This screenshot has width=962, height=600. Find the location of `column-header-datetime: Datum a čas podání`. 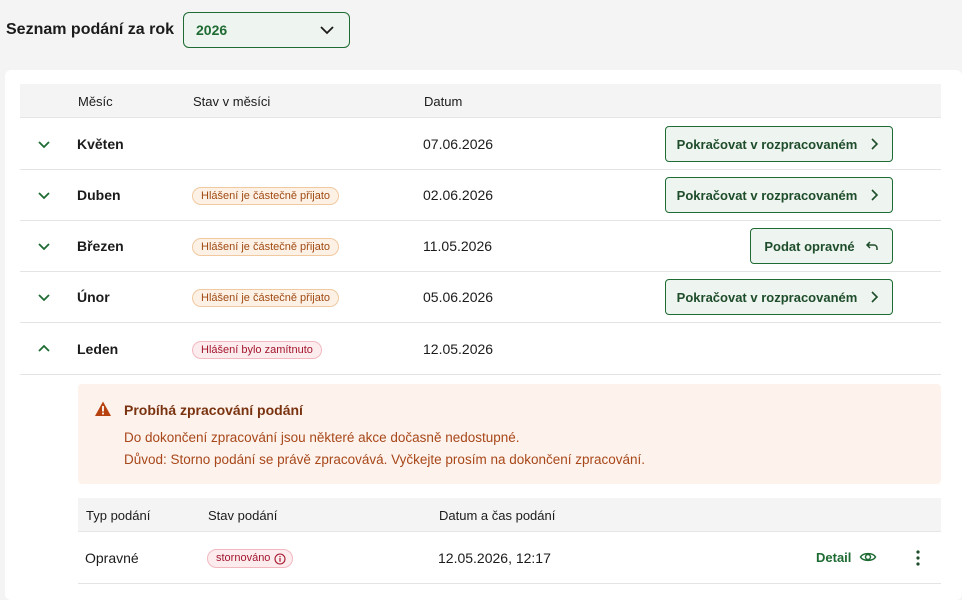

column-header-datetime: Datum a čas podání is located at coordinates (497, 515).